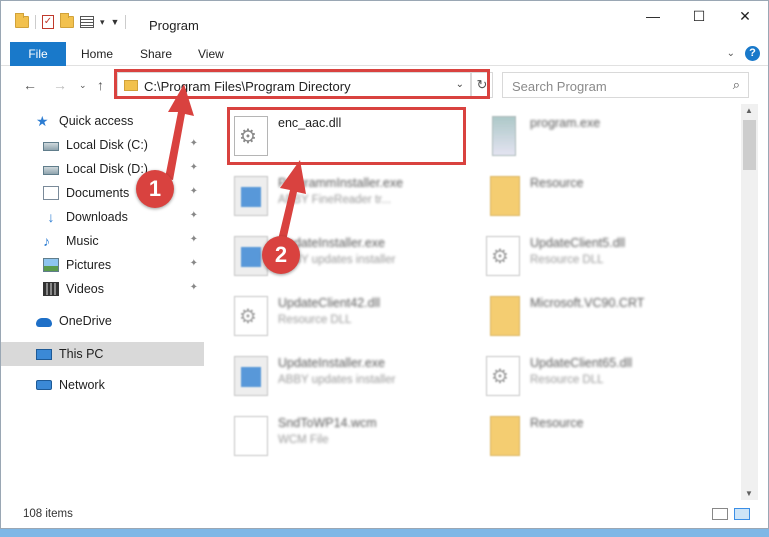  Describe the element at coordinates (179, 132) in the screenshot. I see `arrow-to-address` at that location.